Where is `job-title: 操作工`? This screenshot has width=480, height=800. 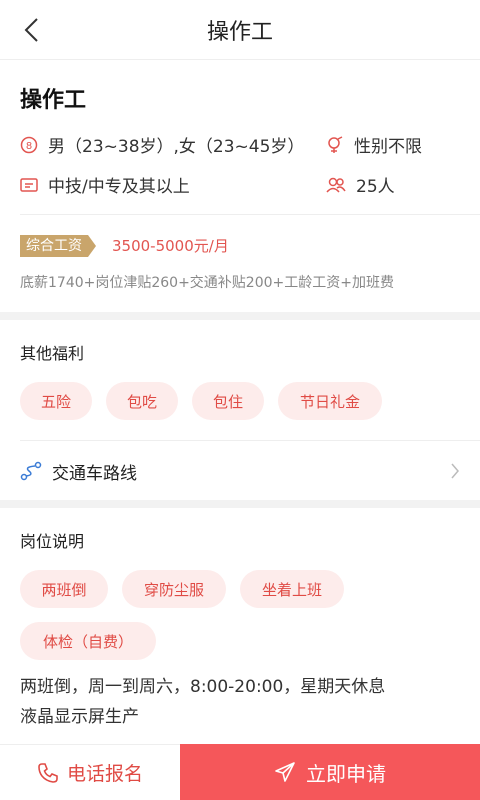 job-title: 操作工 is located at coordinates (53, 100).